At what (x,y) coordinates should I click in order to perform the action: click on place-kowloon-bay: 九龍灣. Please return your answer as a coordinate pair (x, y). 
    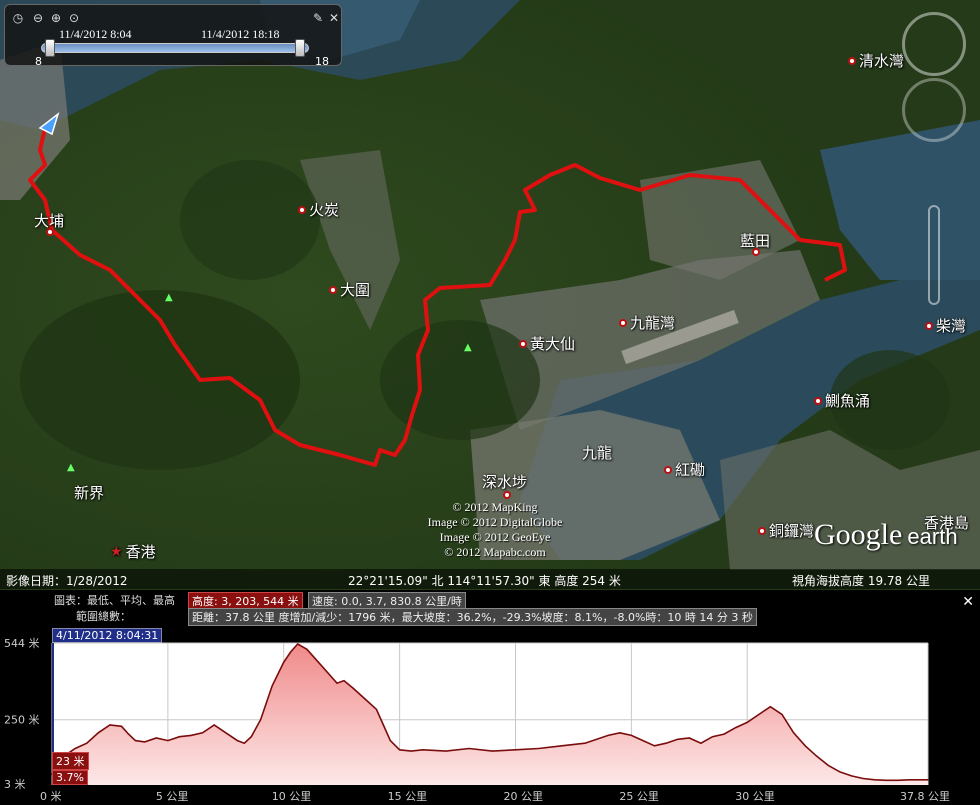
    Looking at the image, I should click on (647, 322).